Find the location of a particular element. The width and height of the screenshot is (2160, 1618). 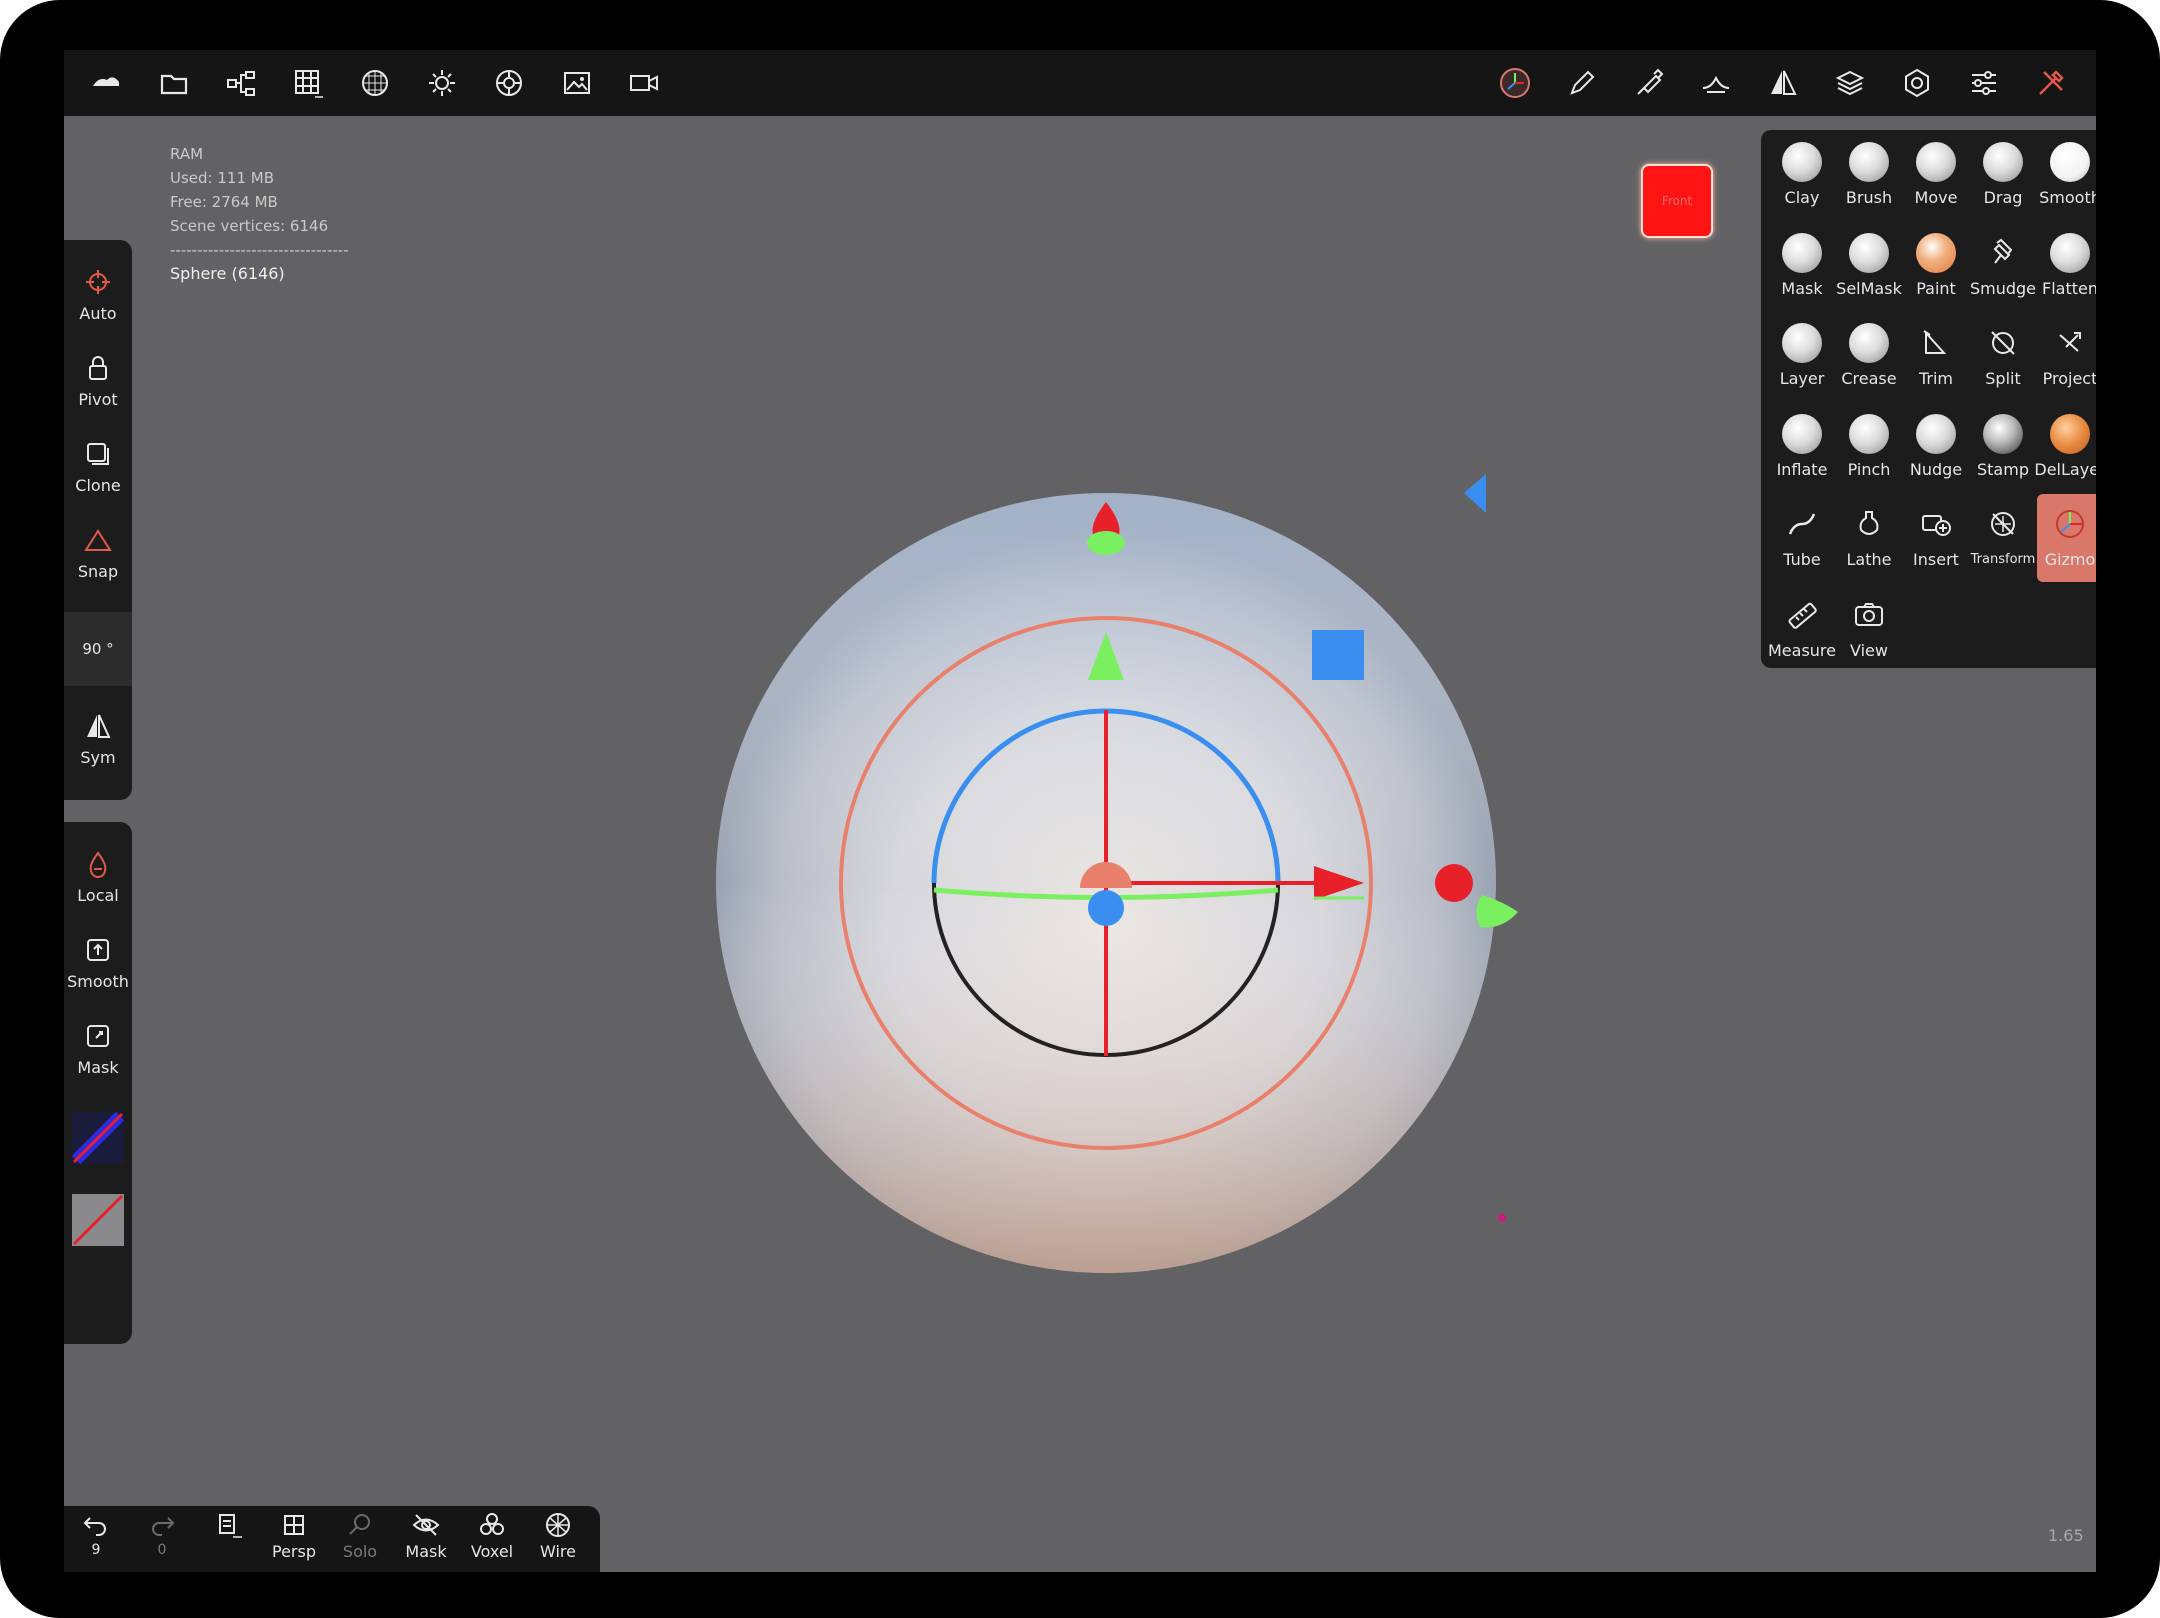

color-swatch-gray is located at coordinates (98, 1220).